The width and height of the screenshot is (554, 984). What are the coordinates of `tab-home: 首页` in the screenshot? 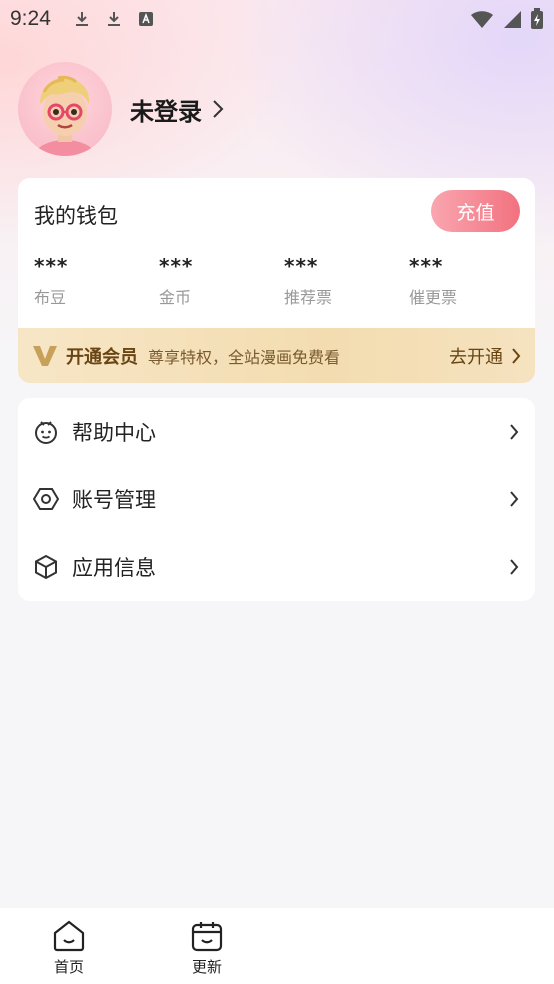 It's located at (69, 946).